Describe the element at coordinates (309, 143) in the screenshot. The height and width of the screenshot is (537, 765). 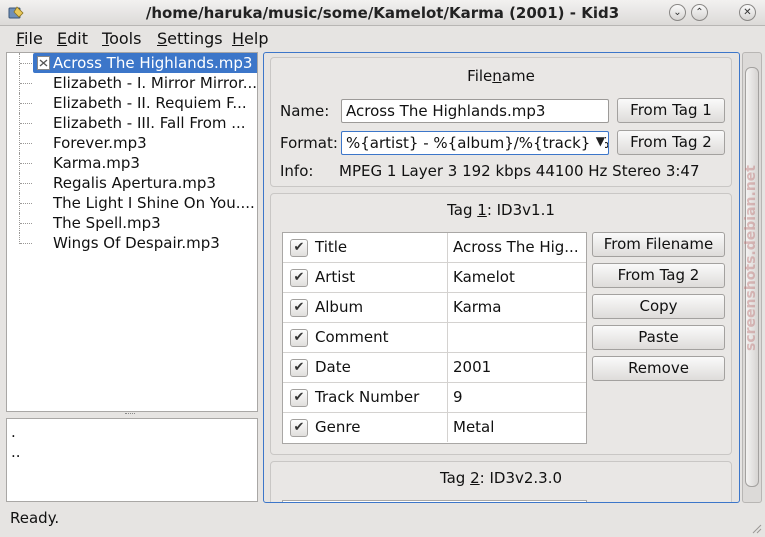
I see `format-label: Format:` at that location.